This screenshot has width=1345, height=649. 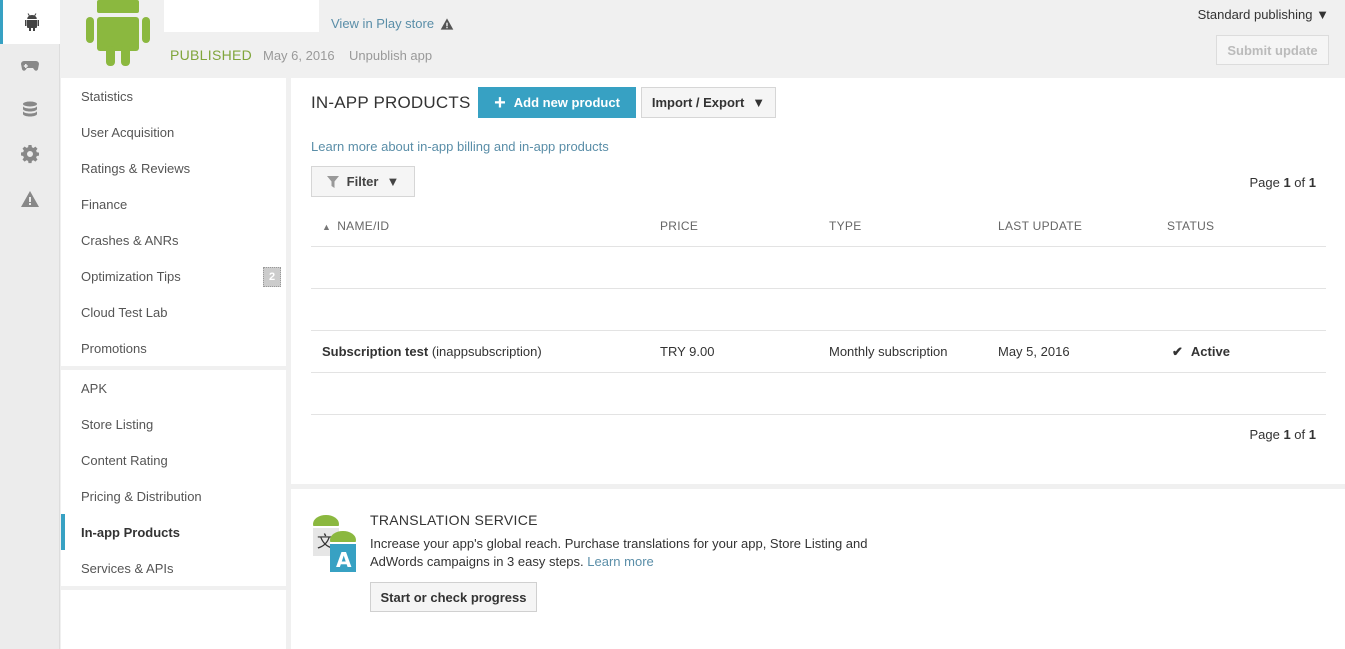 What do you see at coordinates (241, 16) in the screenshot?
I see `app-name-placeholder` at bounding box center [241, 16].